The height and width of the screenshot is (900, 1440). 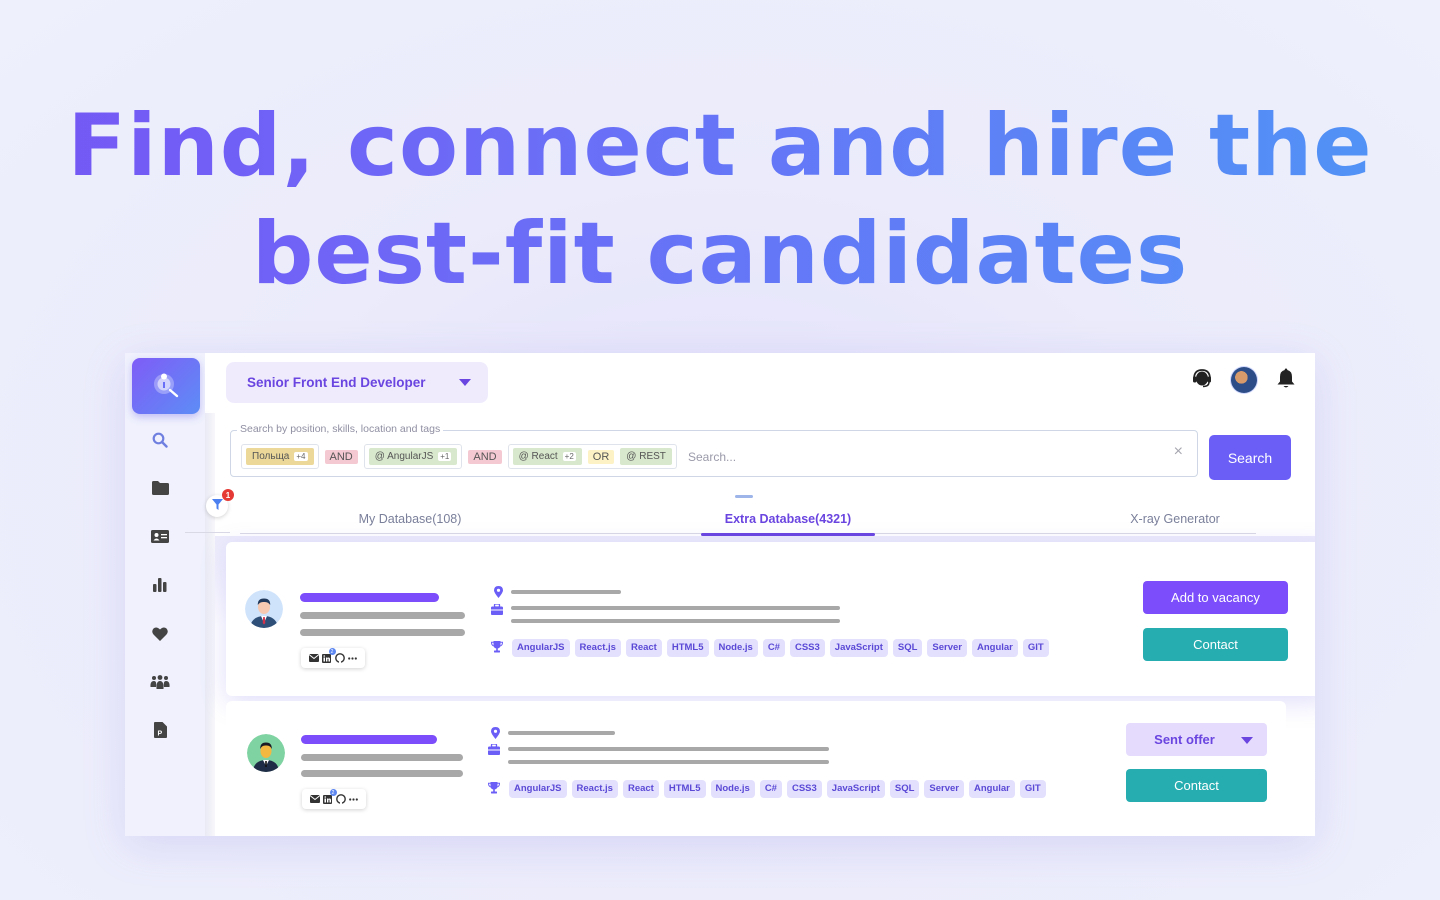 I want to click on sidebar-item-analytics, so click(x=160, y=587).